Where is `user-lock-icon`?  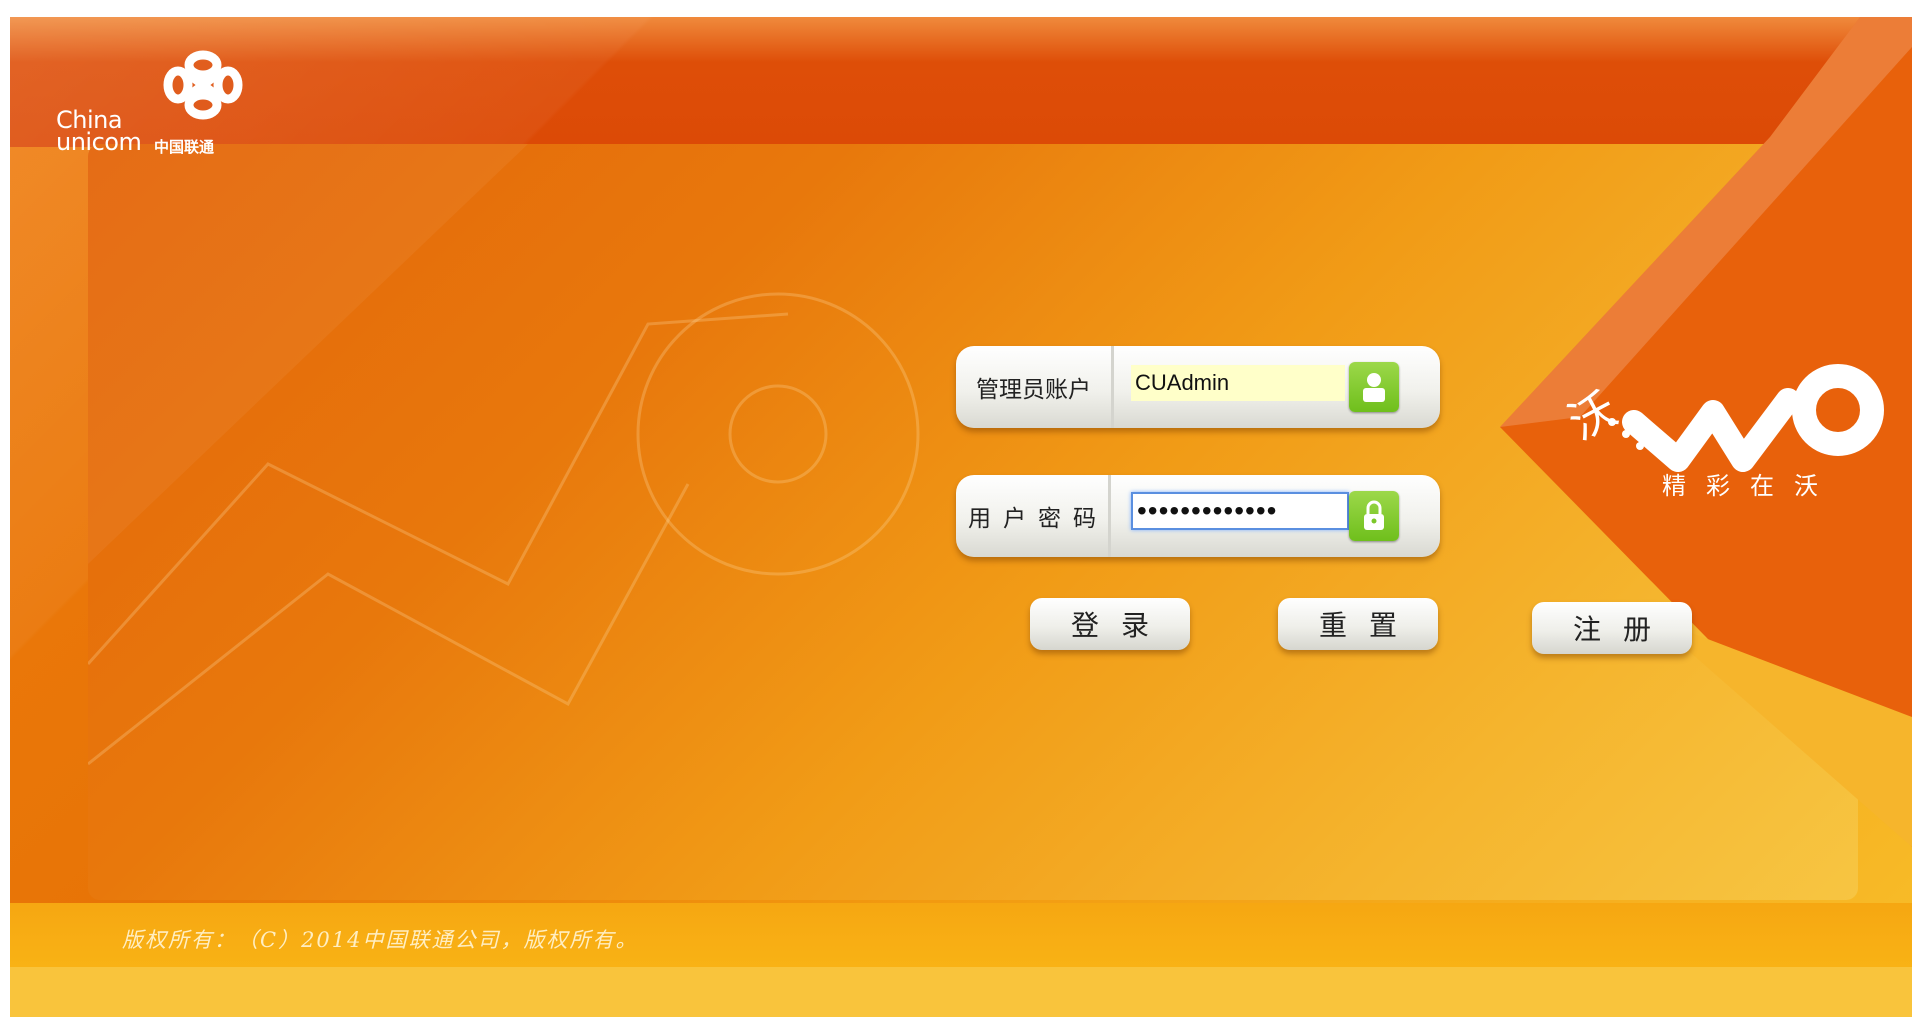 user-lock-icon is located at coordinates (1374, 387).